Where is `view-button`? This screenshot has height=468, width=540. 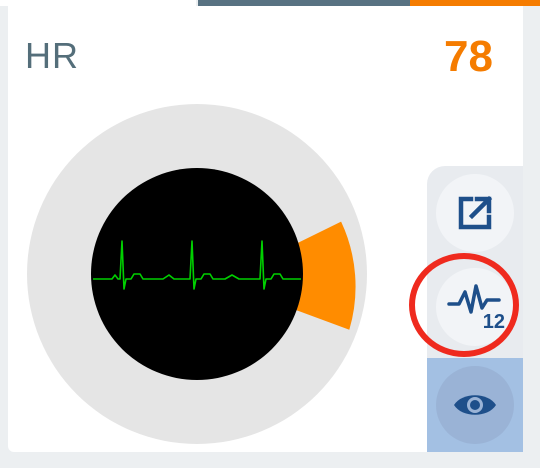
view-button is located at coordinates (475, 405).